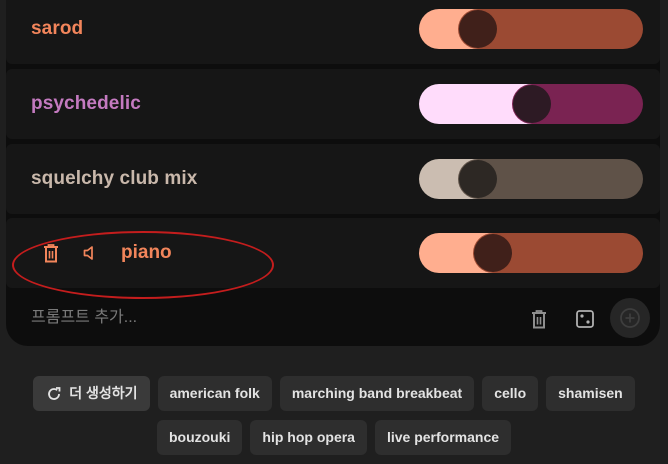  What do you see at coordinates (214, 393) in the screenshot?
I see `suggestion-chip: american folk` at bounding box center [214, 393].